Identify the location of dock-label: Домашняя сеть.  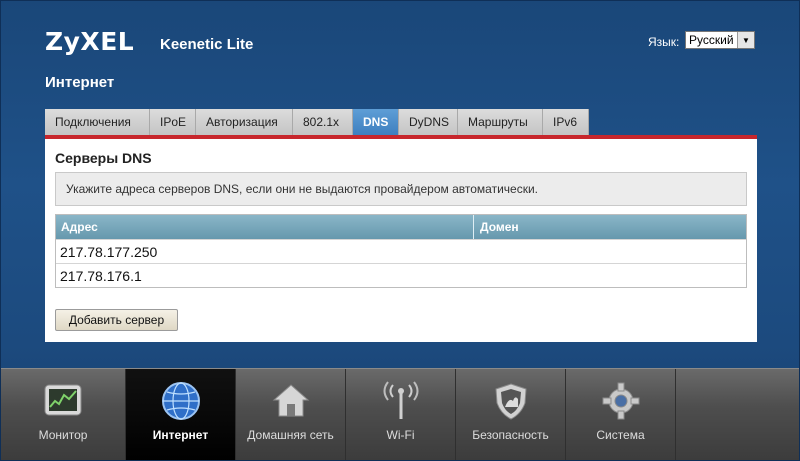
(290, 435).